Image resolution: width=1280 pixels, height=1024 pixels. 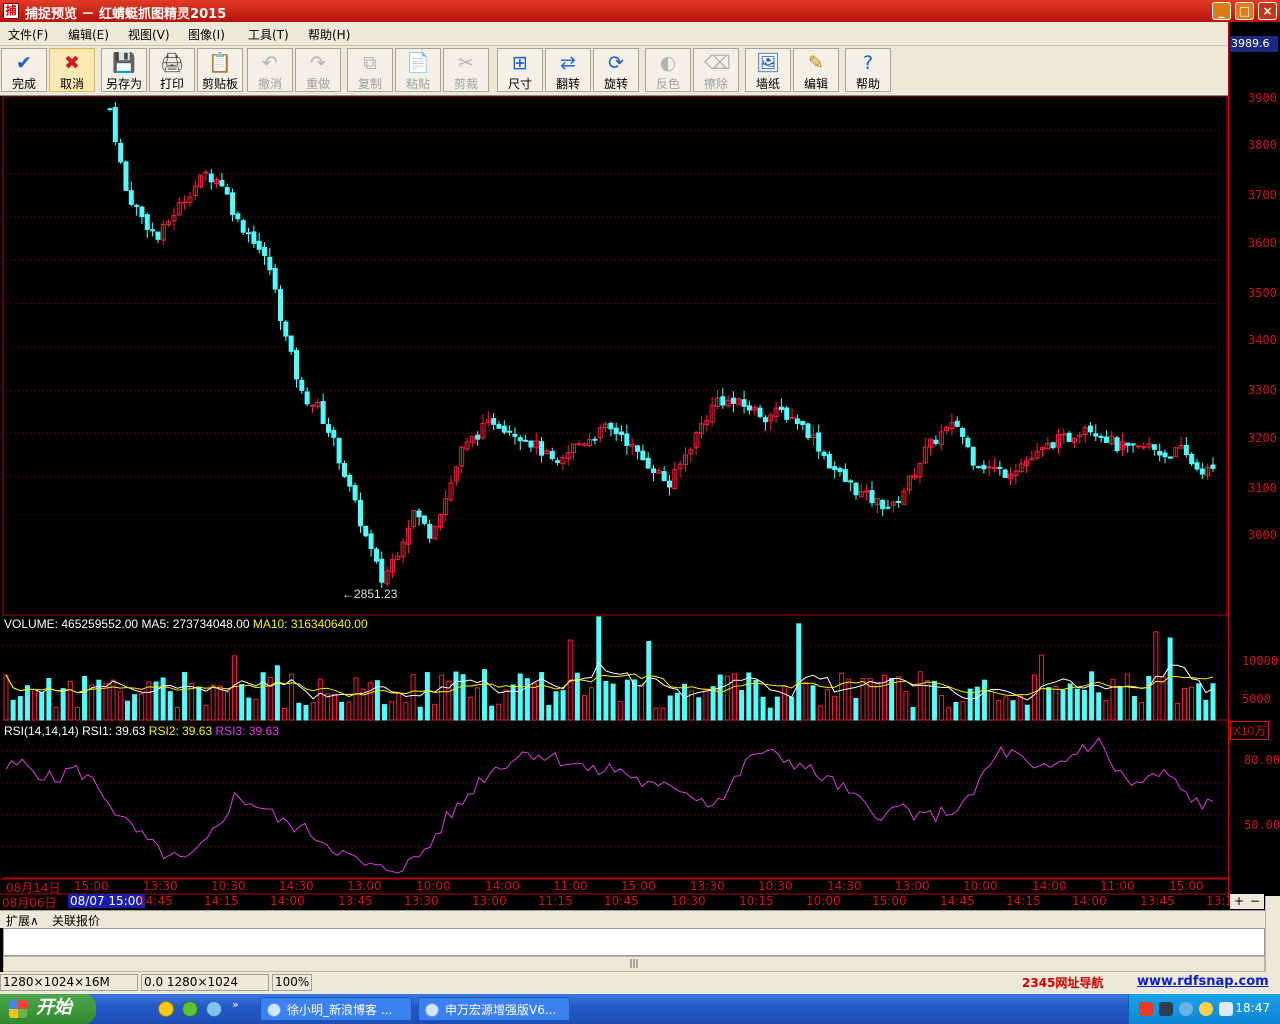 I want to click on flip-icon: ⇄, so click(x=568, y=63).